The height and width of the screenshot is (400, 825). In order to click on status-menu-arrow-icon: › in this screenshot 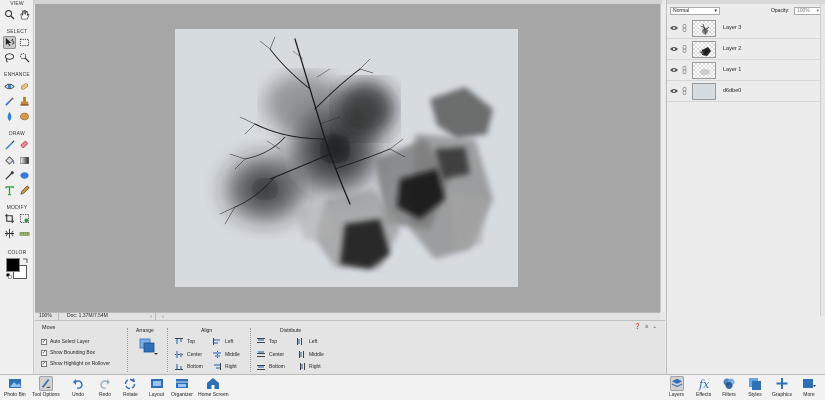, I will do `click(151, 317)`.